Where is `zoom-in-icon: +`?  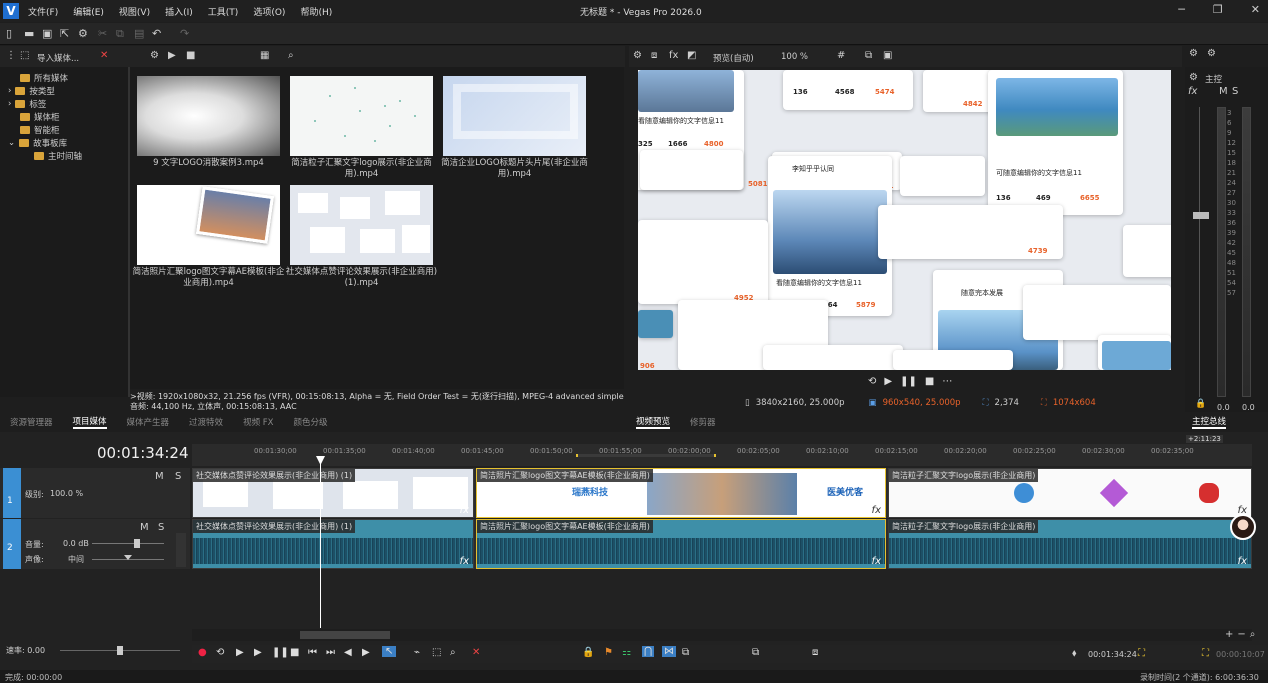 zoom-in-icon: + is located at coordinates (1229, 634).